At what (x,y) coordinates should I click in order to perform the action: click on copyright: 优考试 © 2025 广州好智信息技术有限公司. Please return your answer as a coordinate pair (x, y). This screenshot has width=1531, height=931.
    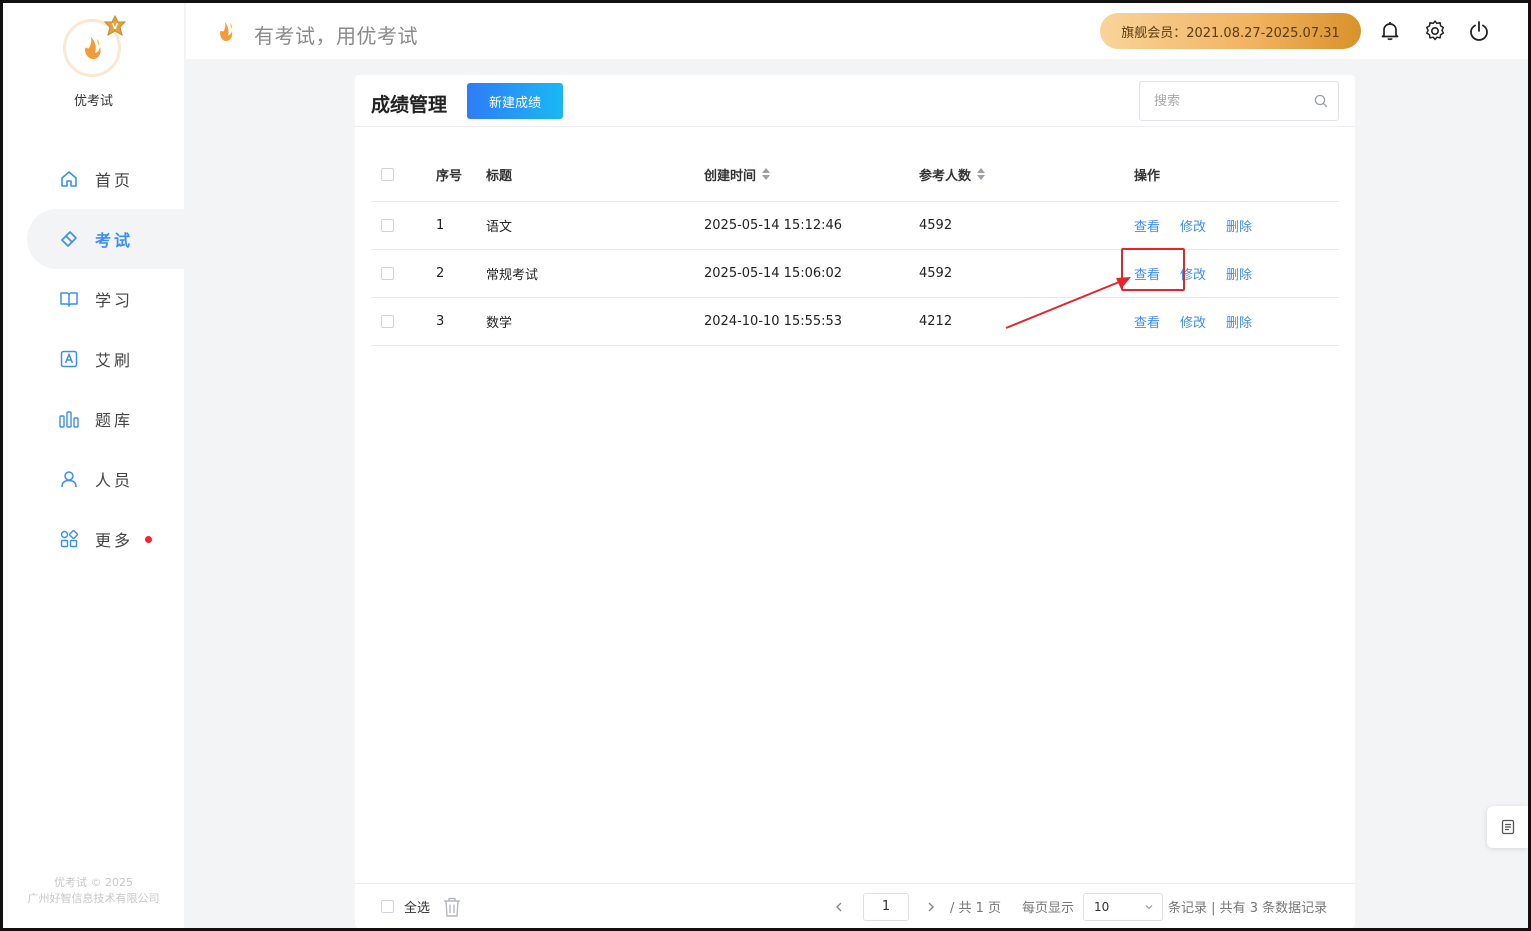
    Looking at the image, I should click on (93, 891).